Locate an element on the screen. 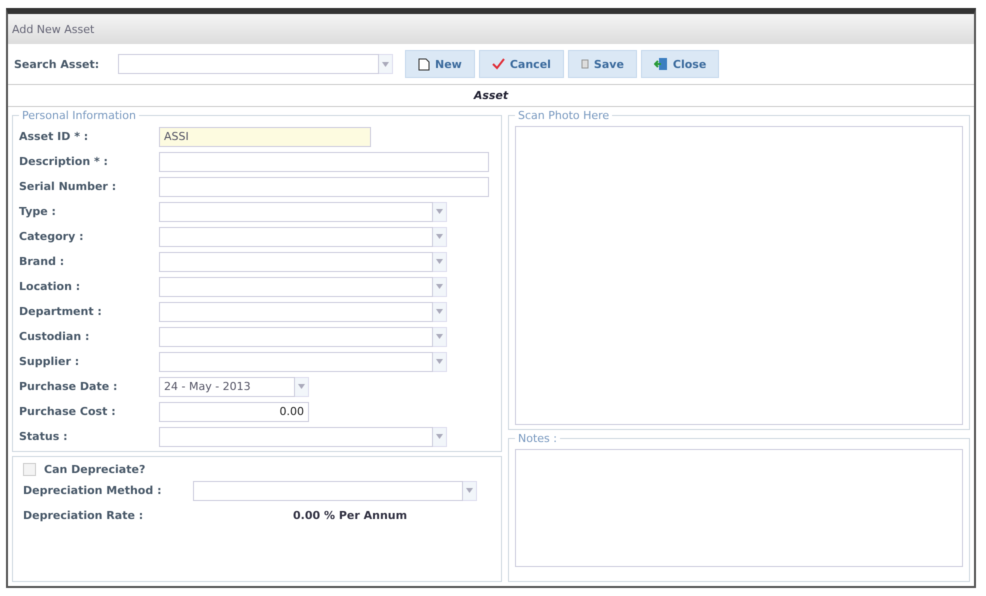  field-label: Asset ID * : is located at coordinates (54, 136).